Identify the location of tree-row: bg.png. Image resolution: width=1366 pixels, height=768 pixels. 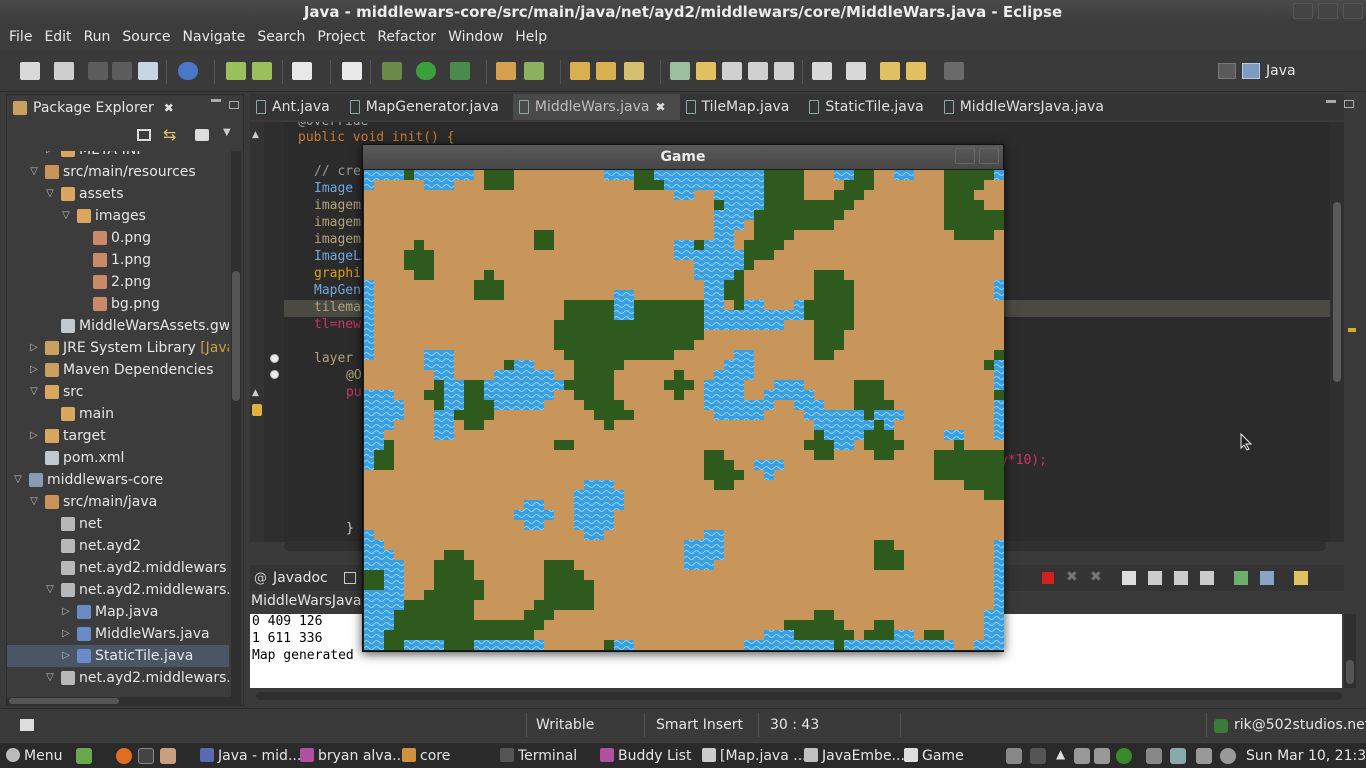
(118, 304).